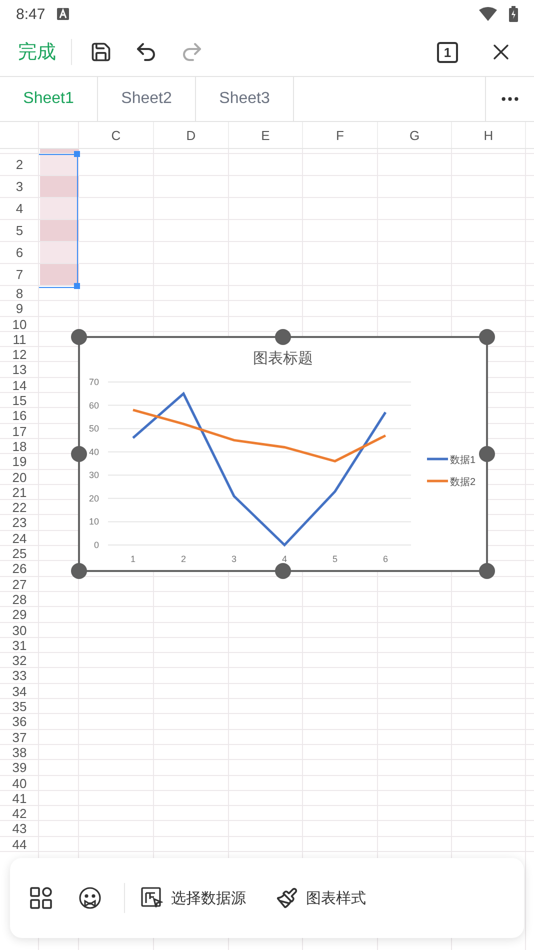 Image resolution: width=534 pixels, height=950 pixels. Describe the element at coordinates (19, 274) in the screenshot. I see `row-header: 7` at that location.